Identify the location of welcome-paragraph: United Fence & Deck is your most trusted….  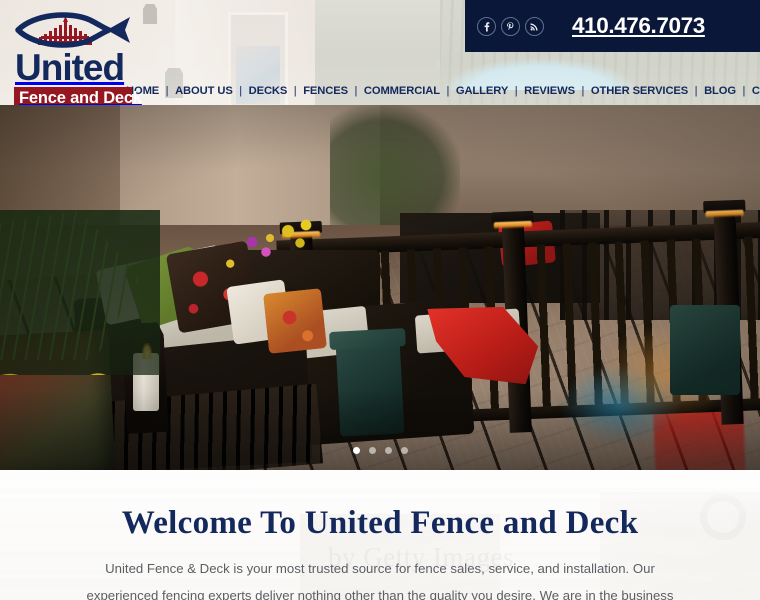
(380, 577).